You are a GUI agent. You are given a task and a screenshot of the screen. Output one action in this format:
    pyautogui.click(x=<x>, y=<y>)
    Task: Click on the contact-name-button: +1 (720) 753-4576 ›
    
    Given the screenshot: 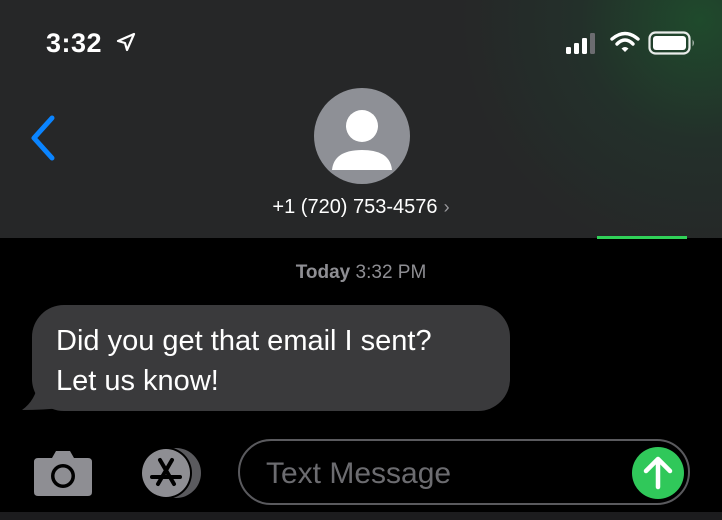 What is the action you would take?
    pyautogui.click(x=361, y=207)
    